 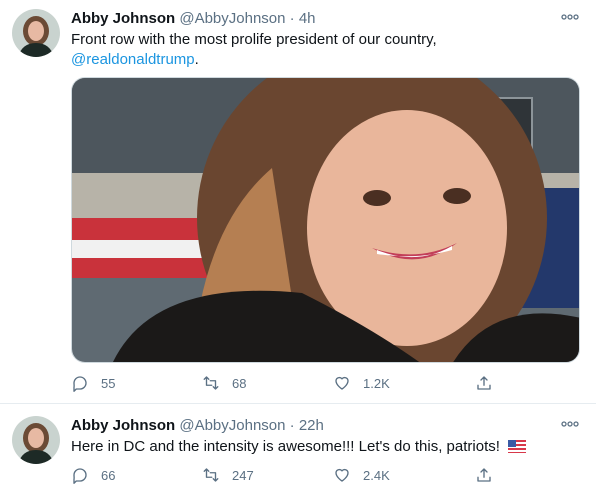 I want to click on tweet-timestamp: 4h, so click(x=307, y=18).